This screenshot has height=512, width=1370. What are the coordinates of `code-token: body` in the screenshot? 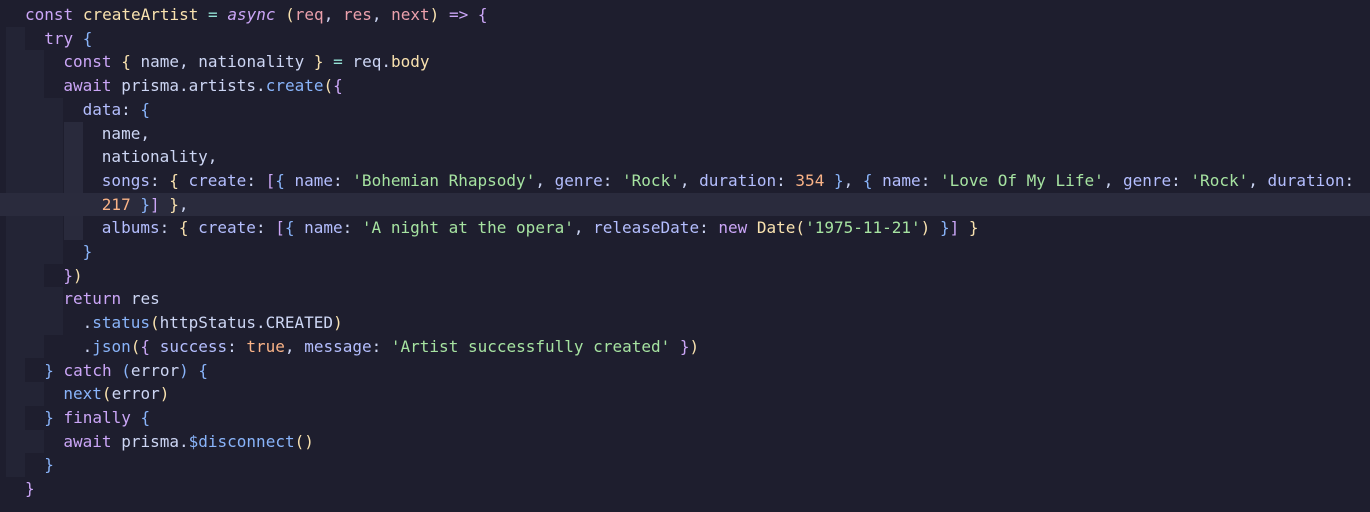 It's located at (410, 62).